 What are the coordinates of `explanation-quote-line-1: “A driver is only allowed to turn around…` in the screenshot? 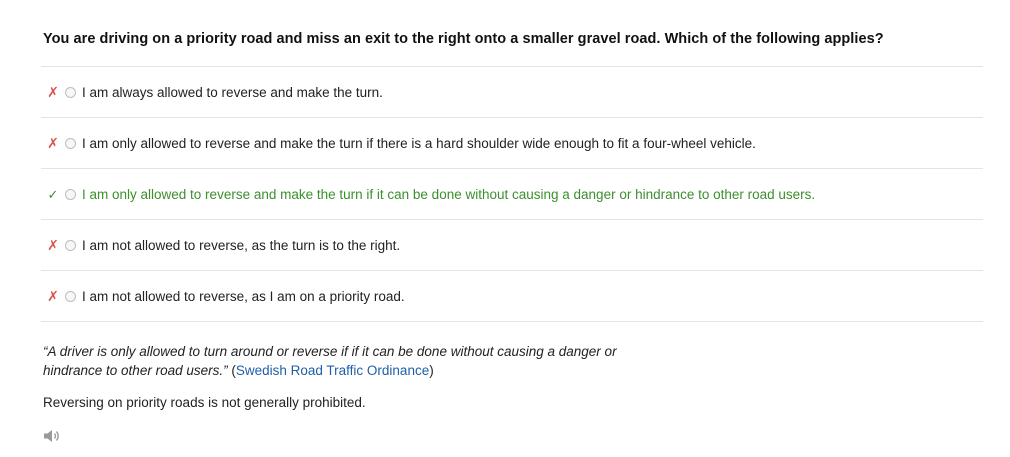 It's located at (330, 351).